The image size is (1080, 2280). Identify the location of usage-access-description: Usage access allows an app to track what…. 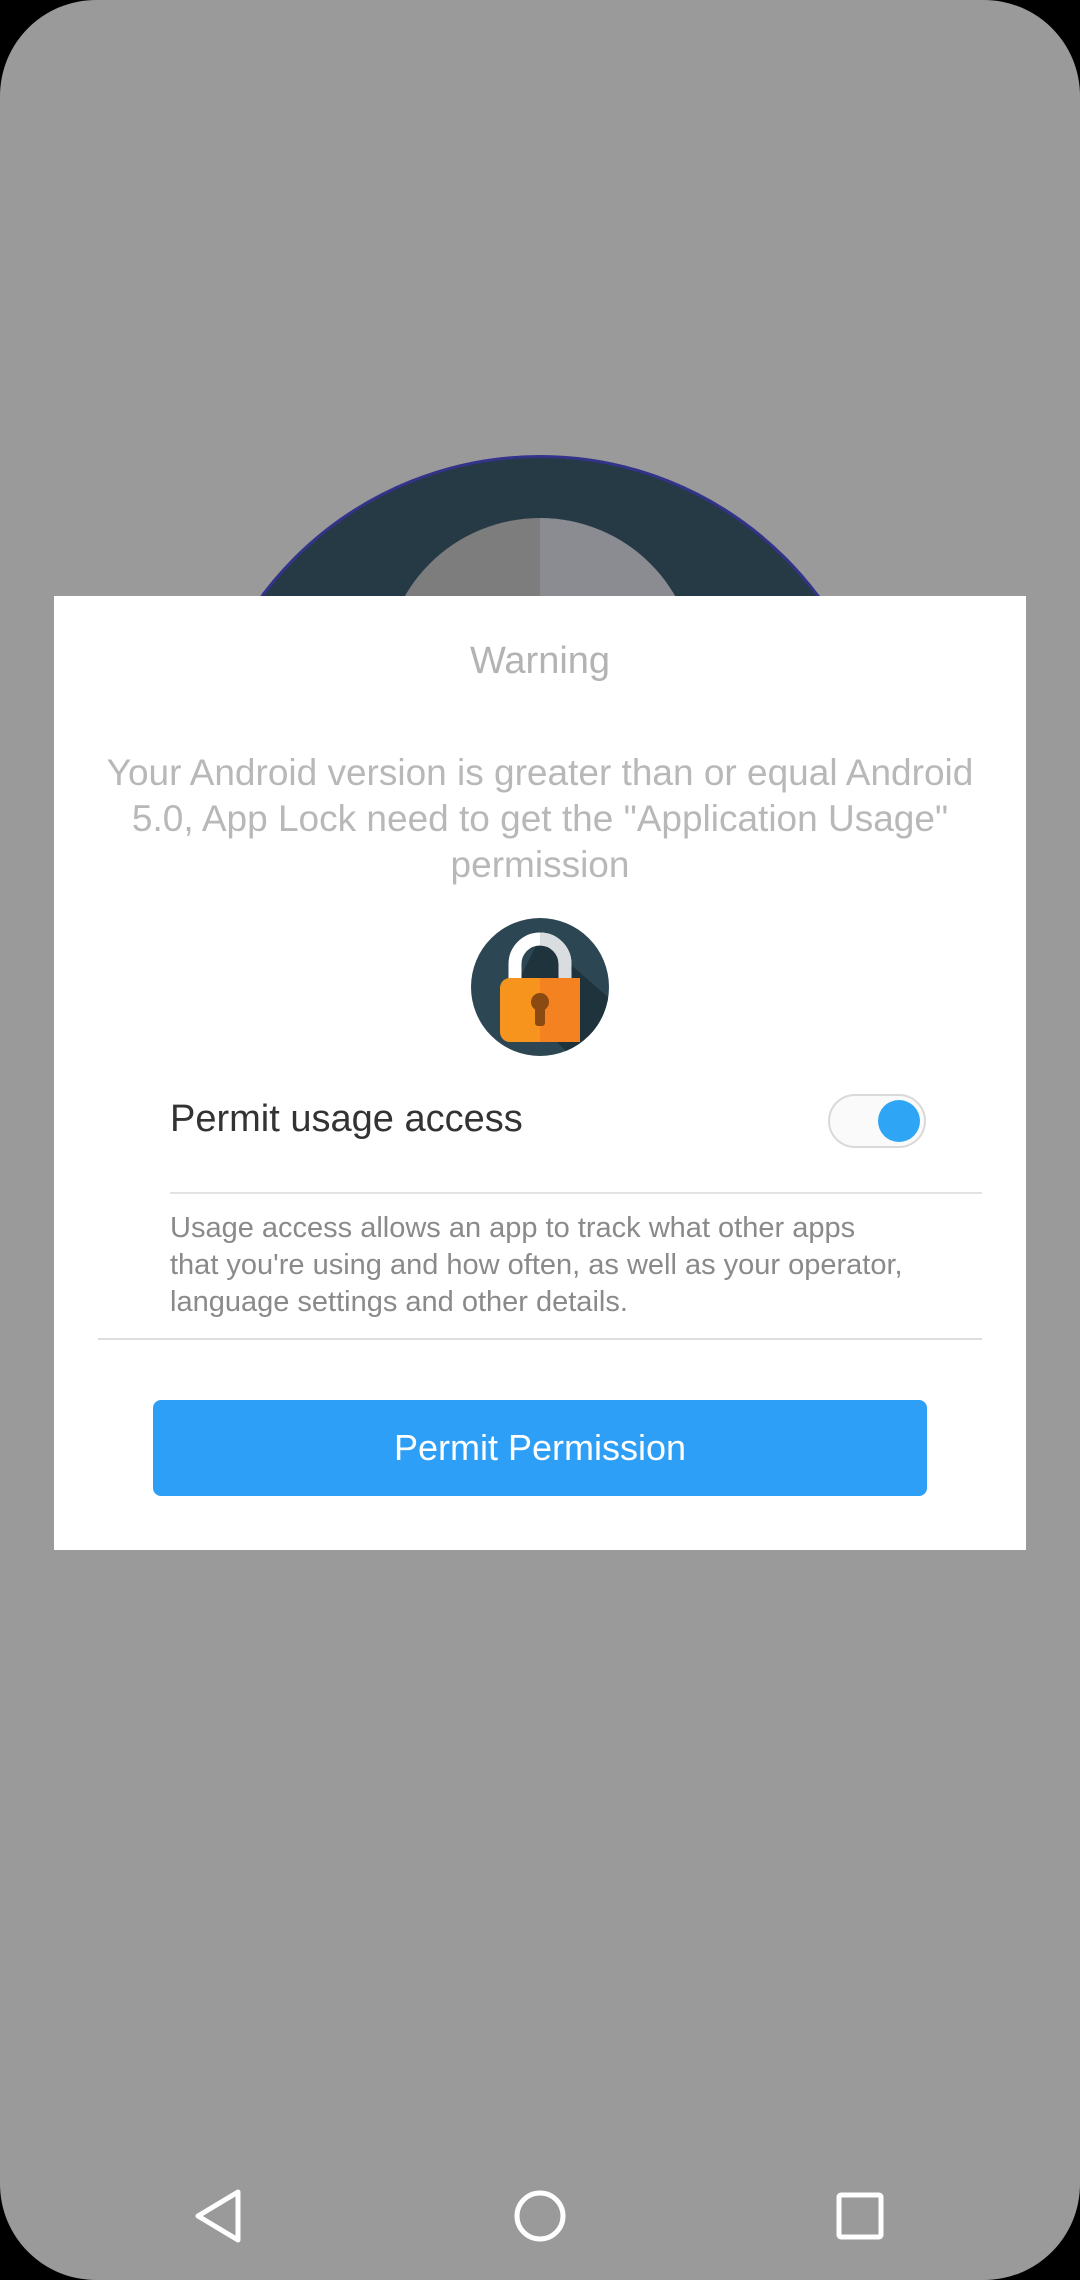
(536, 1265).